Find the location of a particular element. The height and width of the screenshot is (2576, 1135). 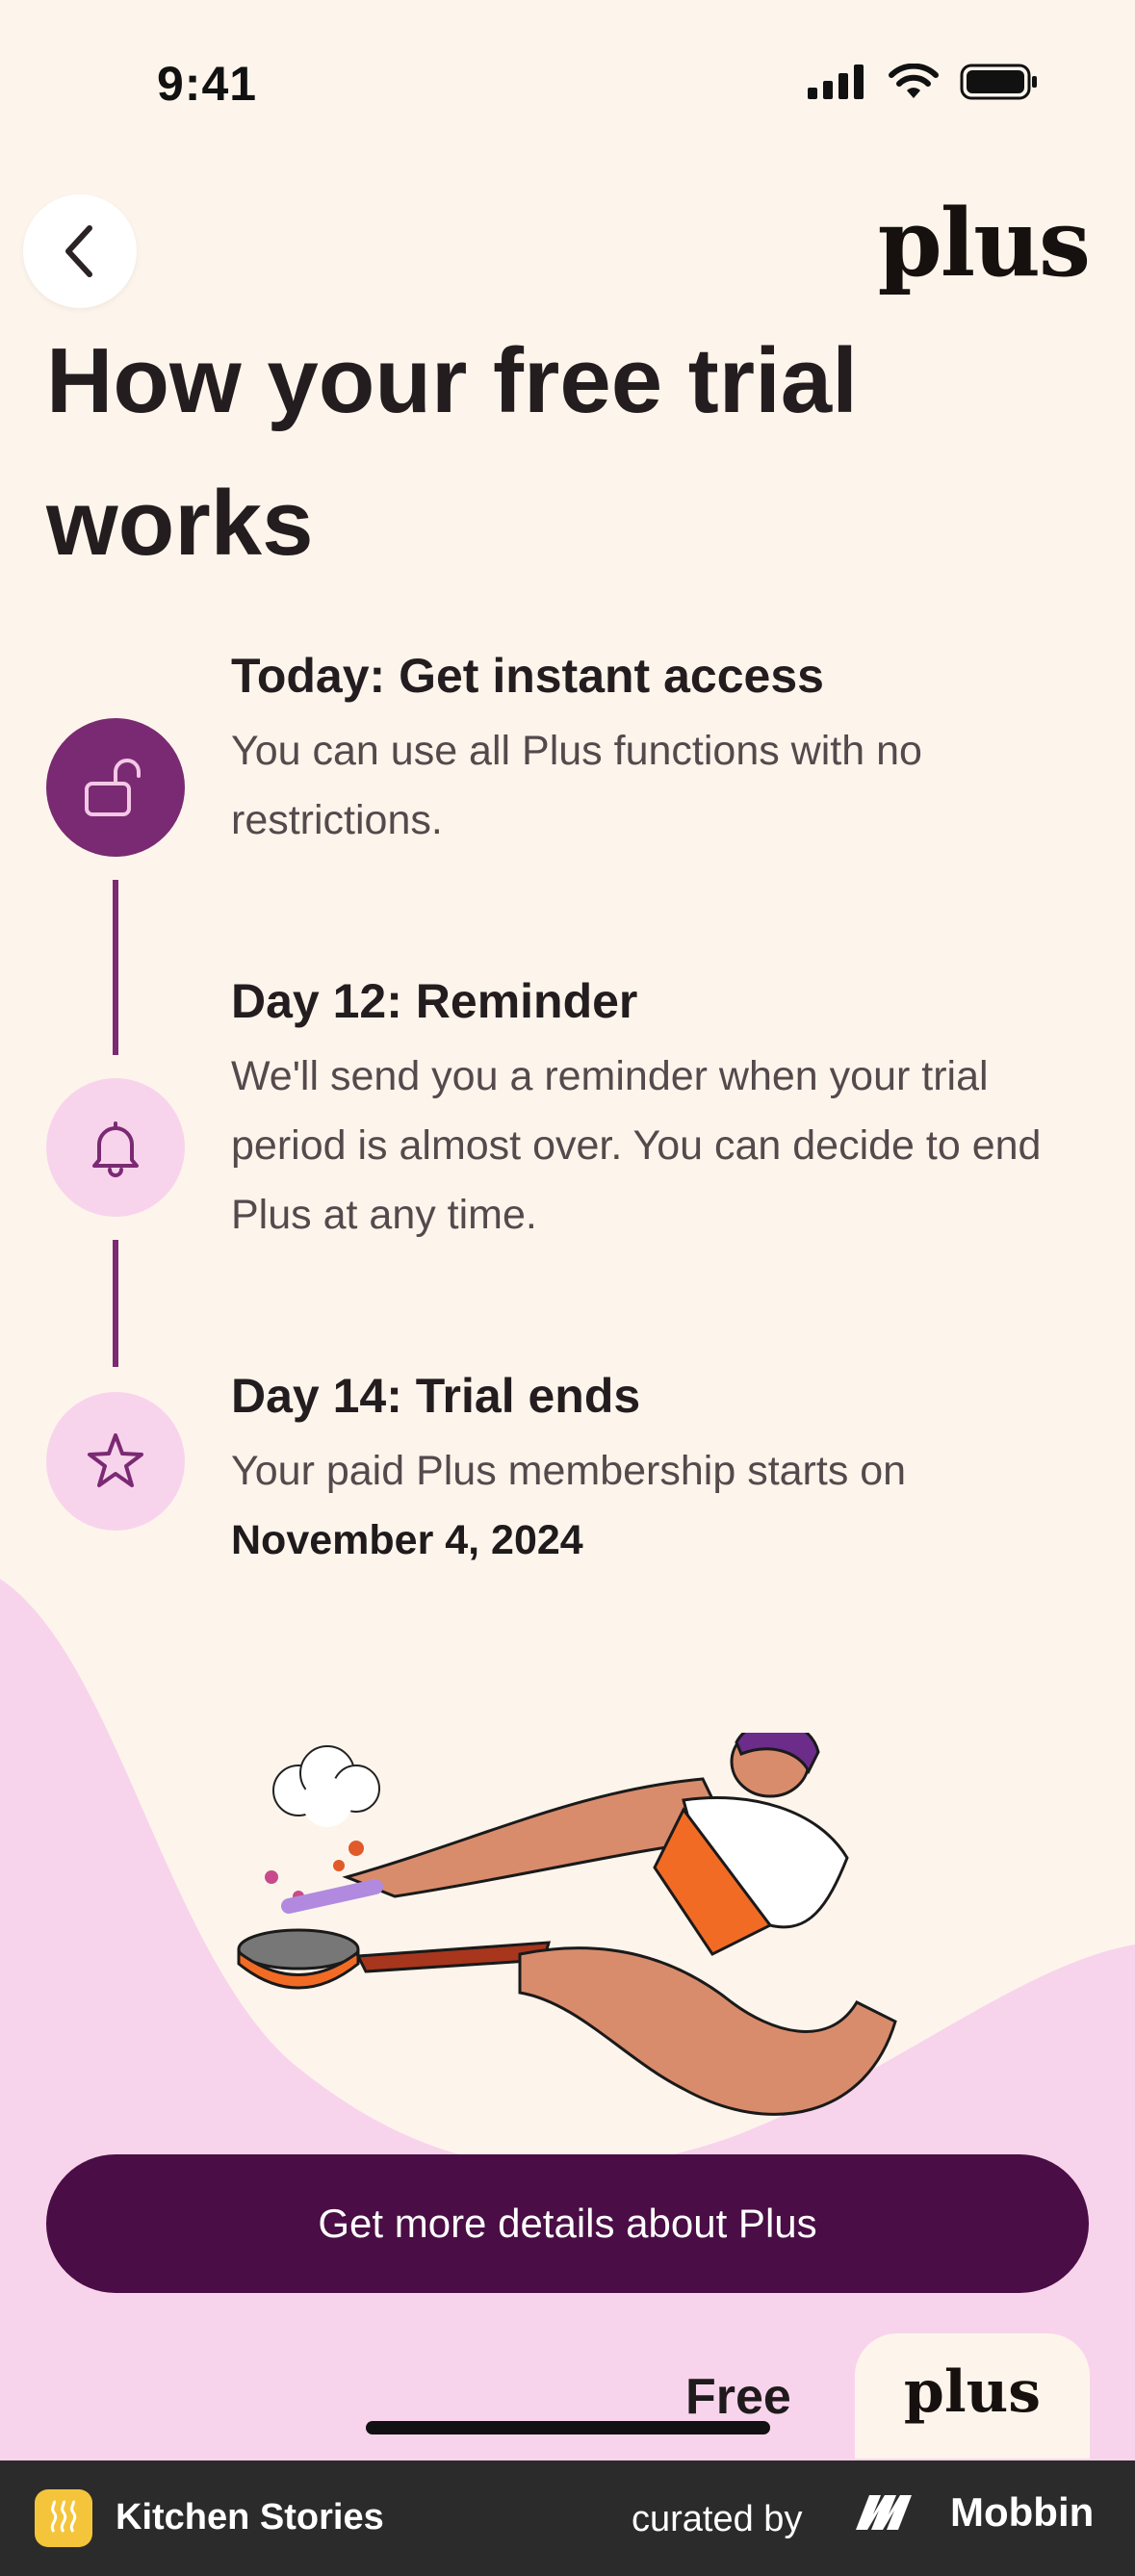

plus-logo: plus is located at coordinates (984, 243).